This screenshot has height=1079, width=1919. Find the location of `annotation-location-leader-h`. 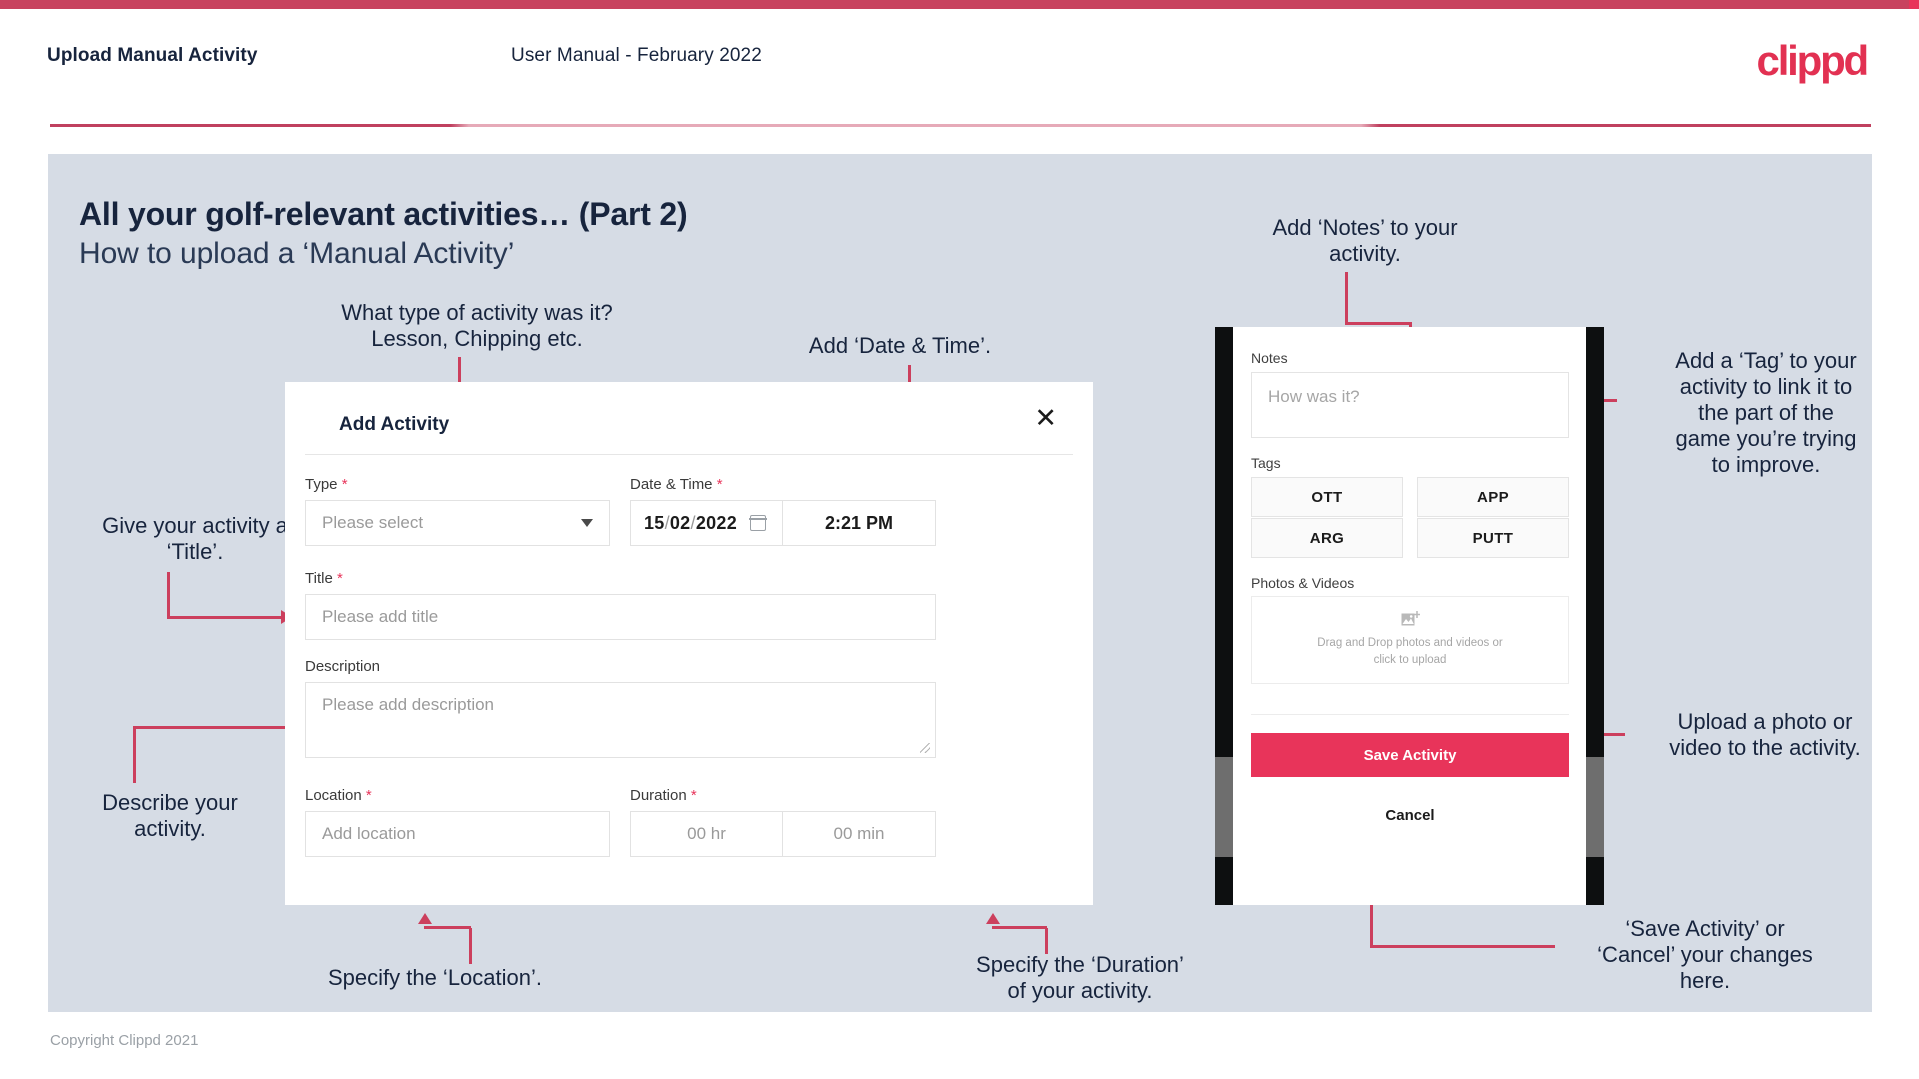

annotation-location-leader-h is located at coordinates (447, 927).